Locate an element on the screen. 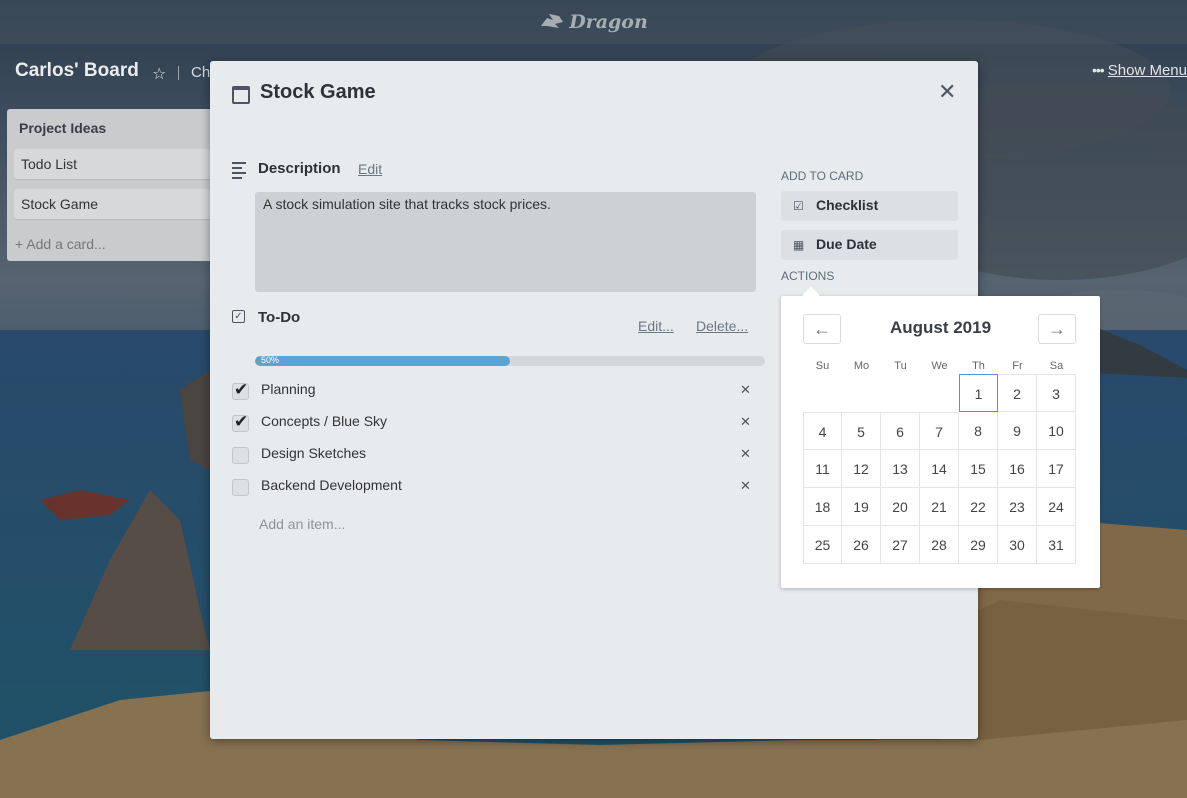 The image size is (1187, 798). calendar-day: 22 is located at coordinates (978, 507).